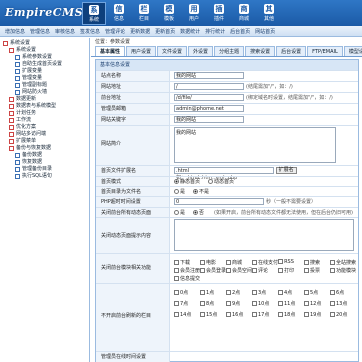  Describe the element at coordinates (140, 31) in the screenshot. I see `sub-nav-link: 更新数据` at that location.